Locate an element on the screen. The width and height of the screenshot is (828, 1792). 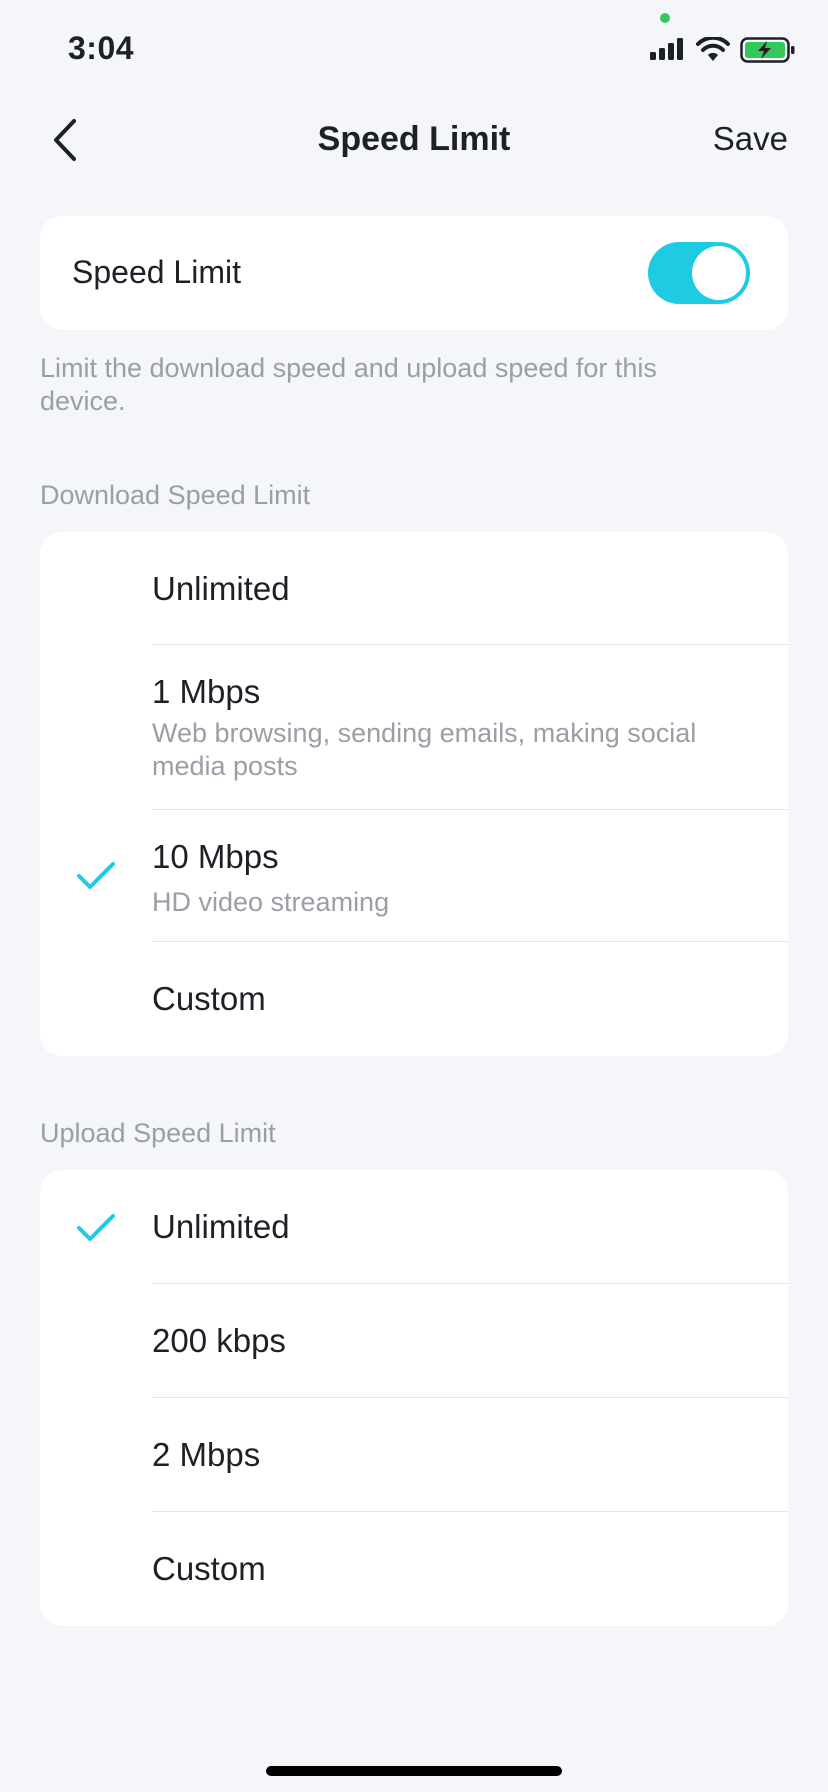
option-description: HD video streaming is located at coordinates (271, 902).